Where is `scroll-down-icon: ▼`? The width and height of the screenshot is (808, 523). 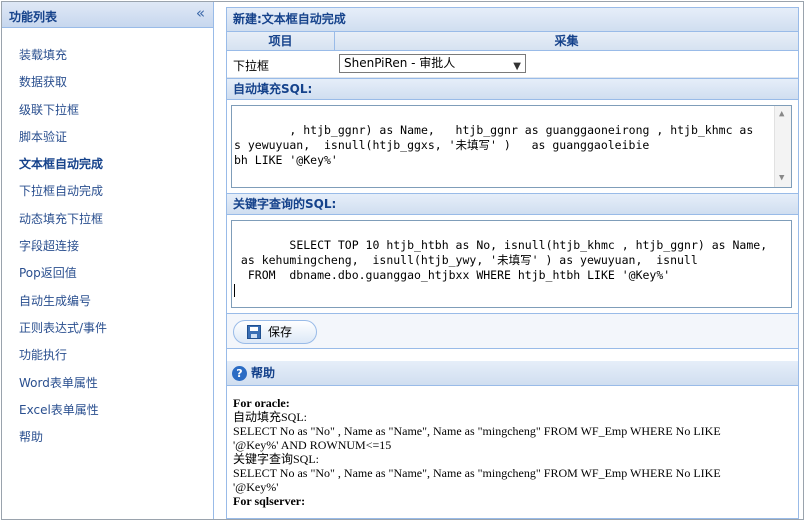 scroll-down-icon: ▼ is located at coordinates (781, 178).